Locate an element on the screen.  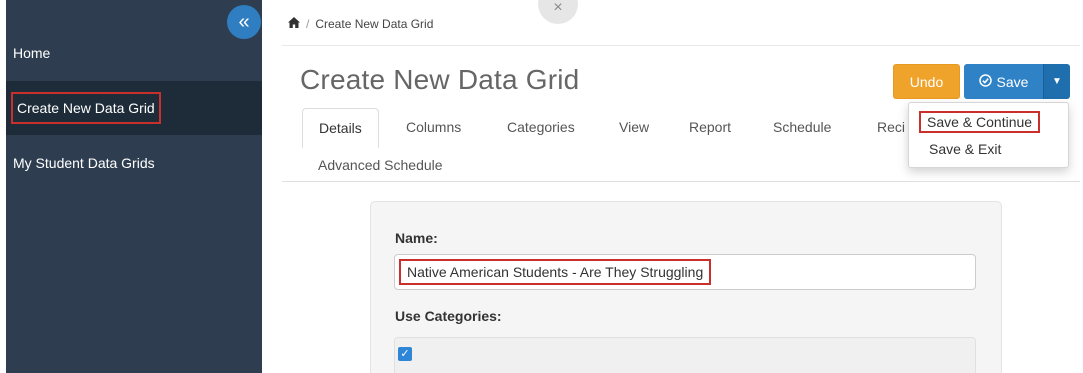
tab-advanced-schedule: Advanced Schedule is located at coordinates (380, 165).